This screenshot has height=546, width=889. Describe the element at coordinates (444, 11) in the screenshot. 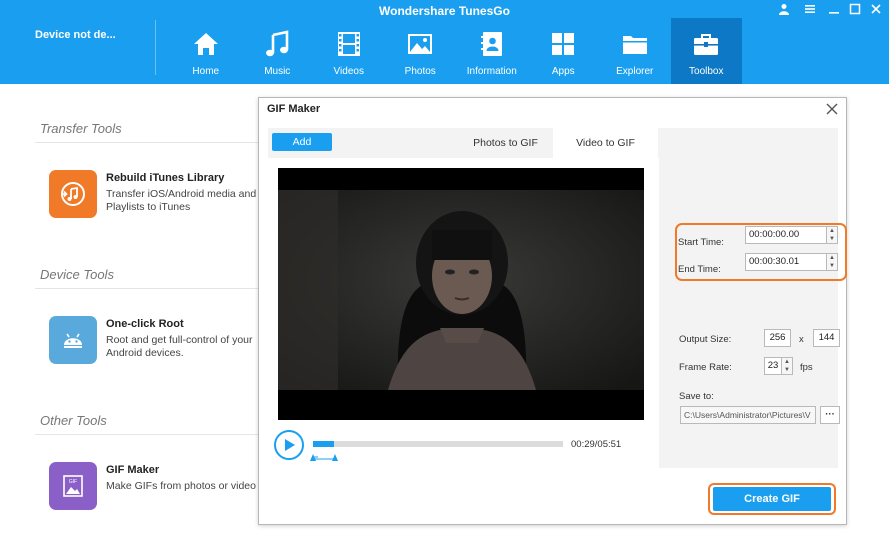

I see `app-title: Wondershare TunesGo` at that location.